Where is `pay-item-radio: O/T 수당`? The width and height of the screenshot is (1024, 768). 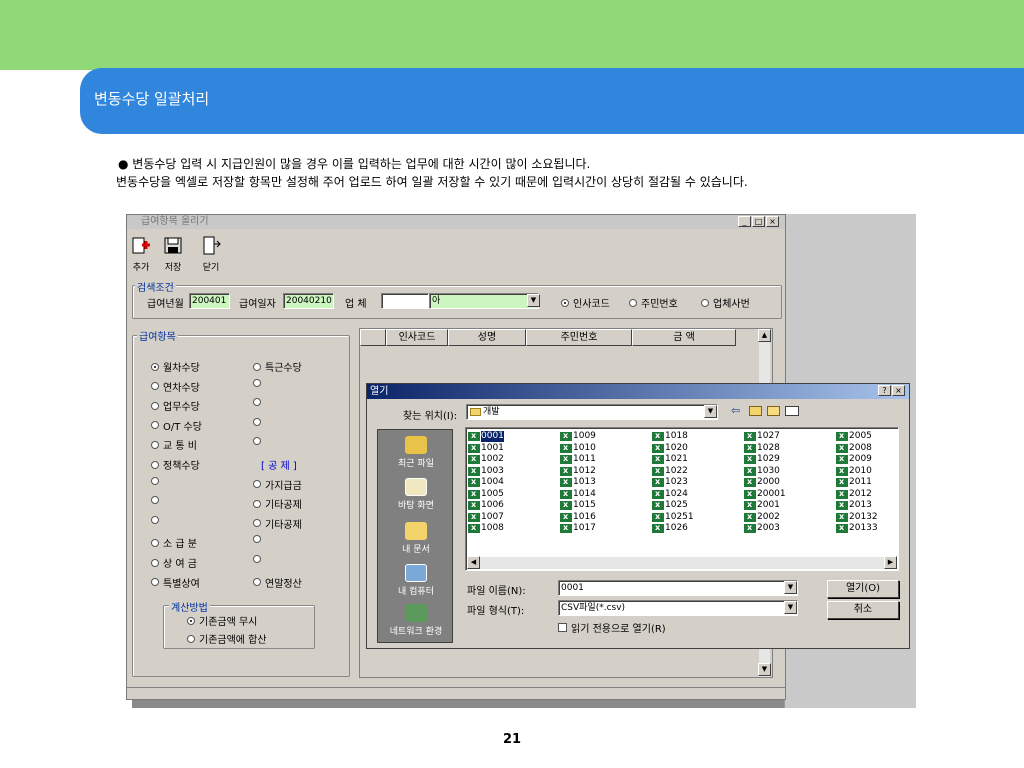
pay-item-radio: O/T 수당 is located at coordinates (176, 425).